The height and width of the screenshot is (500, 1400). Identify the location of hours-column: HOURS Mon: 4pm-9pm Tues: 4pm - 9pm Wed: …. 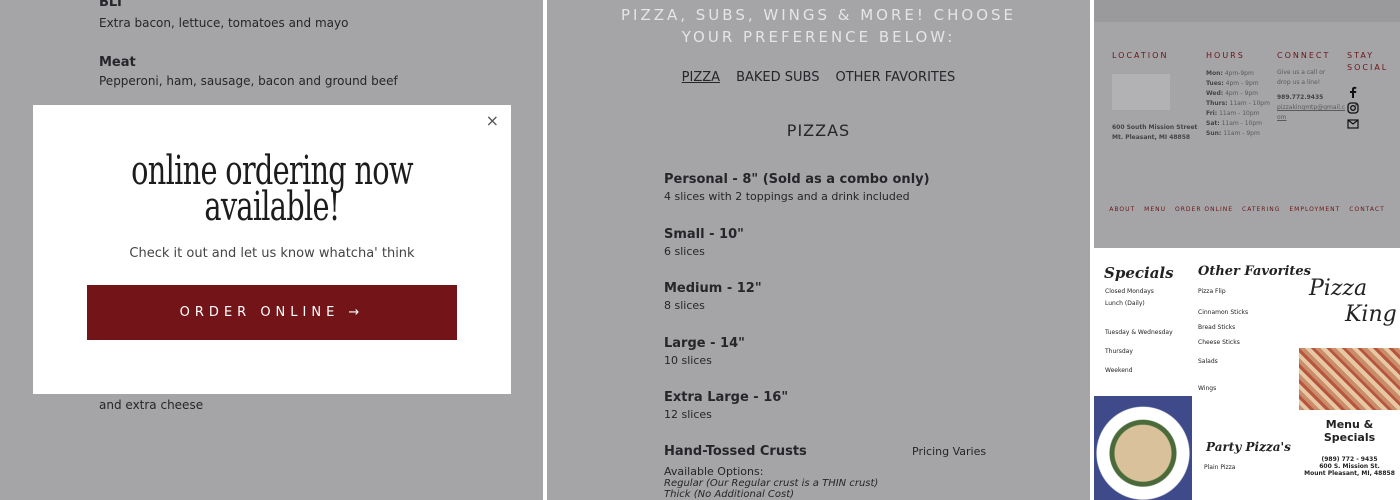
(1238, 94).